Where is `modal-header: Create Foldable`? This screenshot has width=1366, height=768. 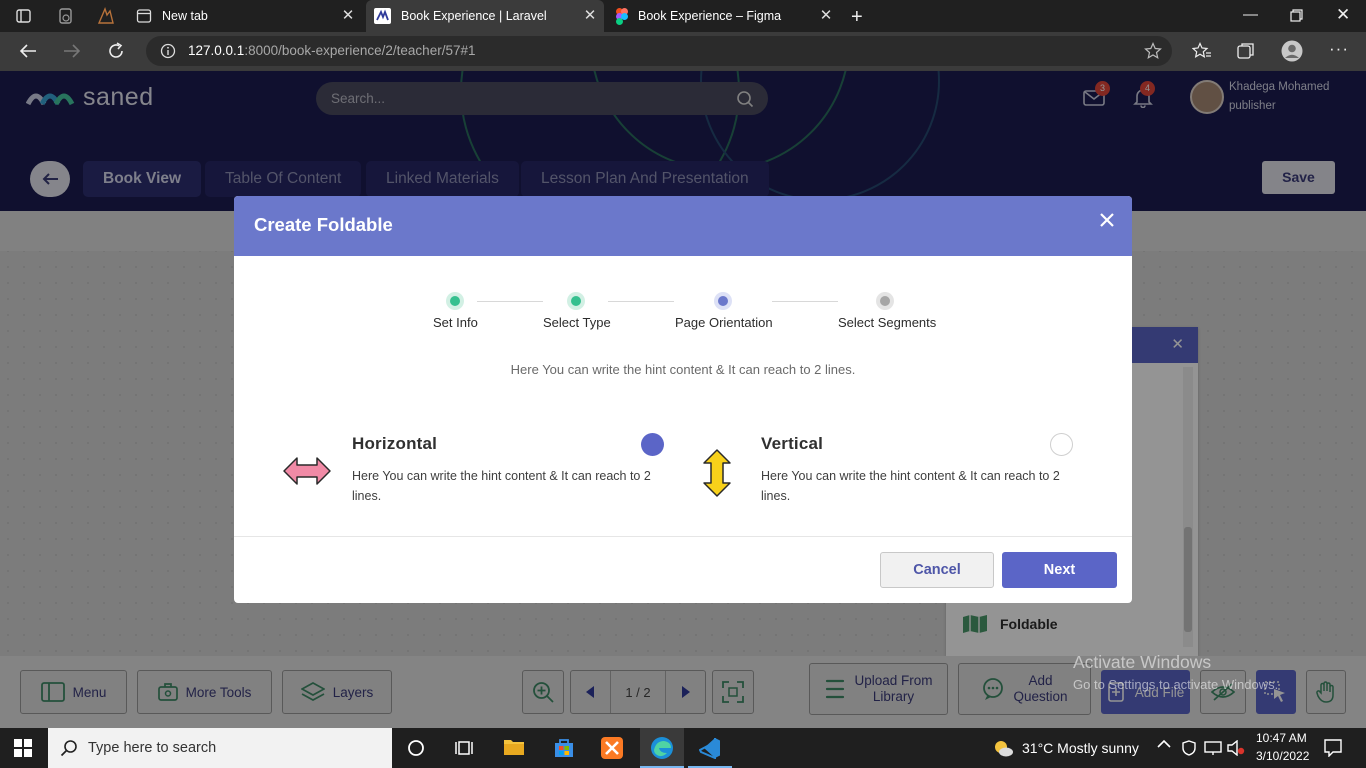
modal-header: Create Foldable is located at coordinates (683, 226).